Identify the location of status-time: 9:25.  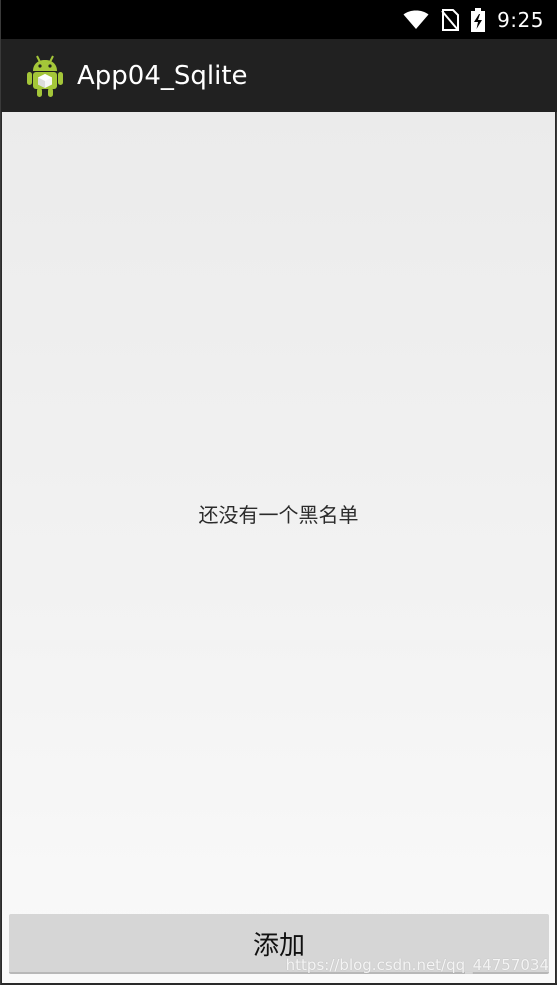
(520, 19).